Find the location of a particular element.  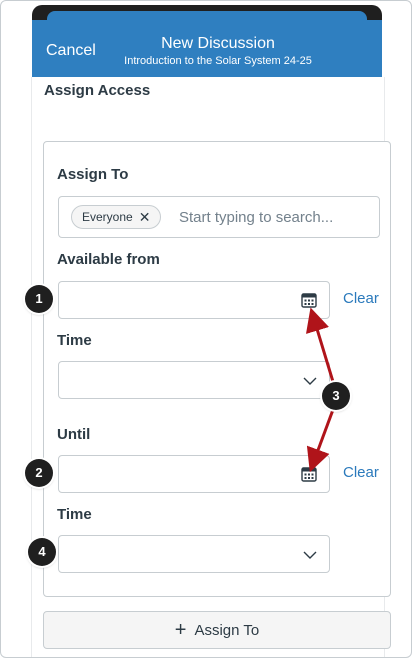

course-subtitle: Introduction to the Solar System 24-25 is located at coordinates (218, 61).